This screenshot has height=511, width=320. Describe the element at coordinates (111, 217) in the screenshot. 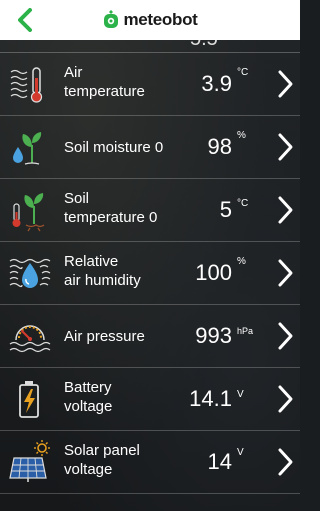

I see `label-line-2: temperature 0` at that location.